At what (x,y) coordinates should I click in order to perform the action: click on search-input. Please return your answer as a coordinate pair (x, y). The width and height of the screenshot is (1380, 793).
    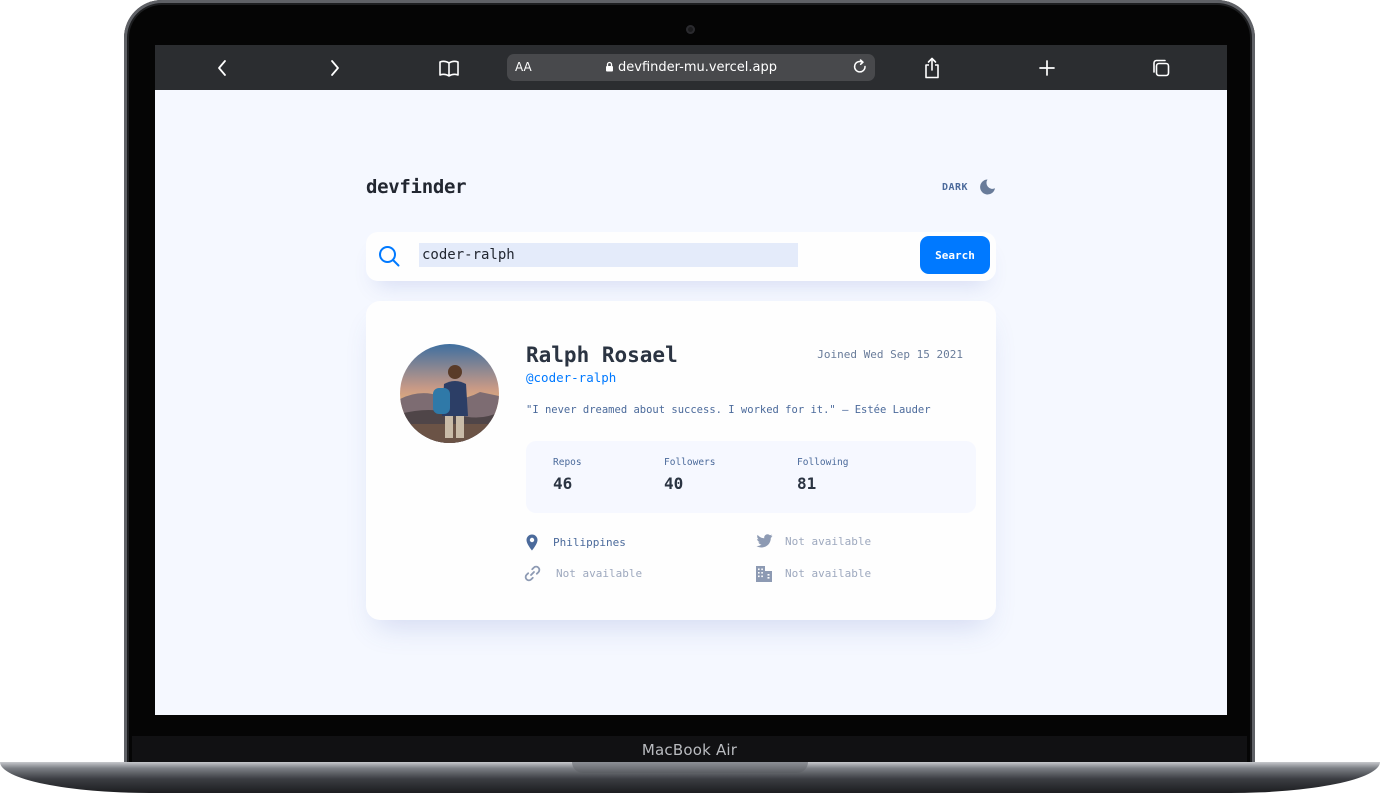
    Looking at the image, I should click on (608, 255).